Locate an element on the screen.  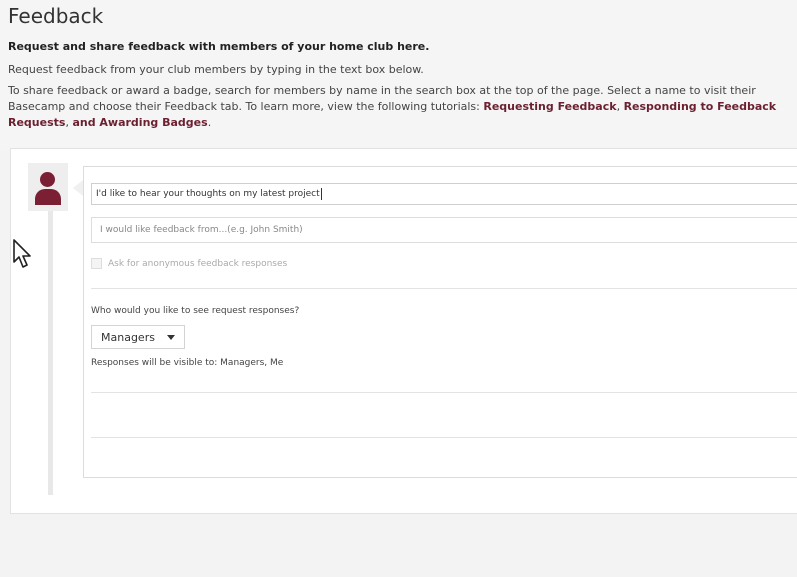
anonymous-checkbox is located at coordinates (96, 263).